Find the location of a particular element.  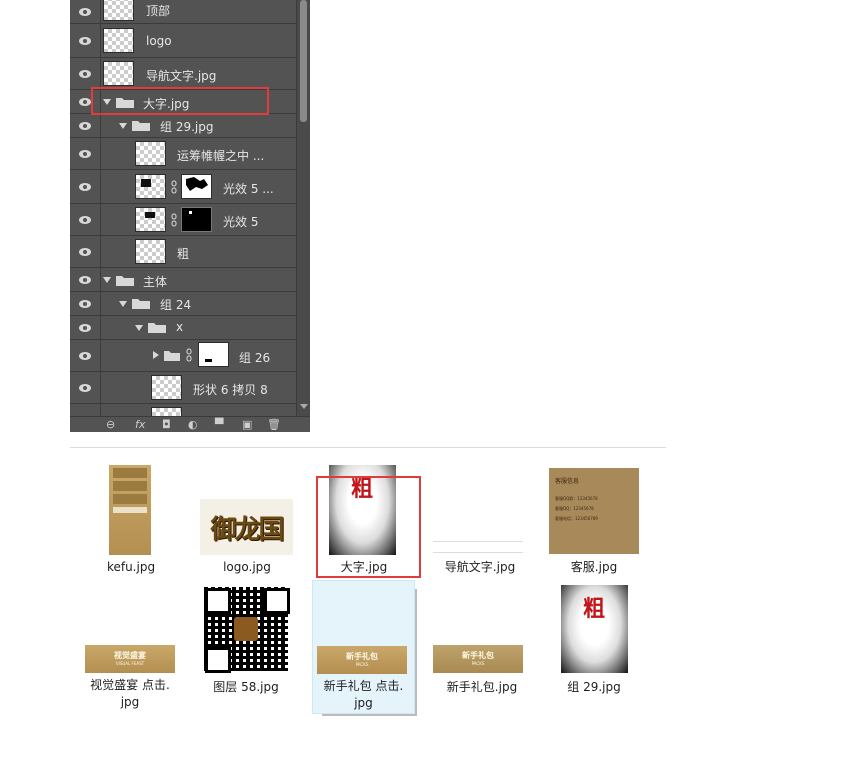

banner-text: 视觉盛宴 is located at coordinates (130, 655).